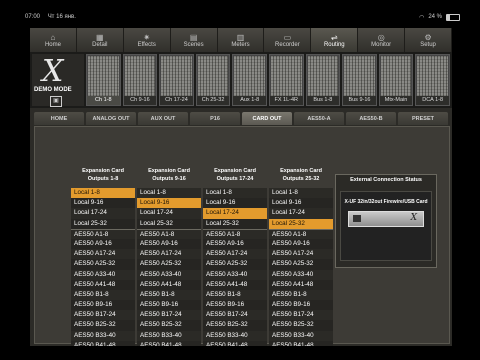 The width and height of the screenshot is (480, 360). What do you see at coordinates (323, 100) in the screenshot?
I see `meter-group-label: Bus 1-8` at bounding box center [323, 100].